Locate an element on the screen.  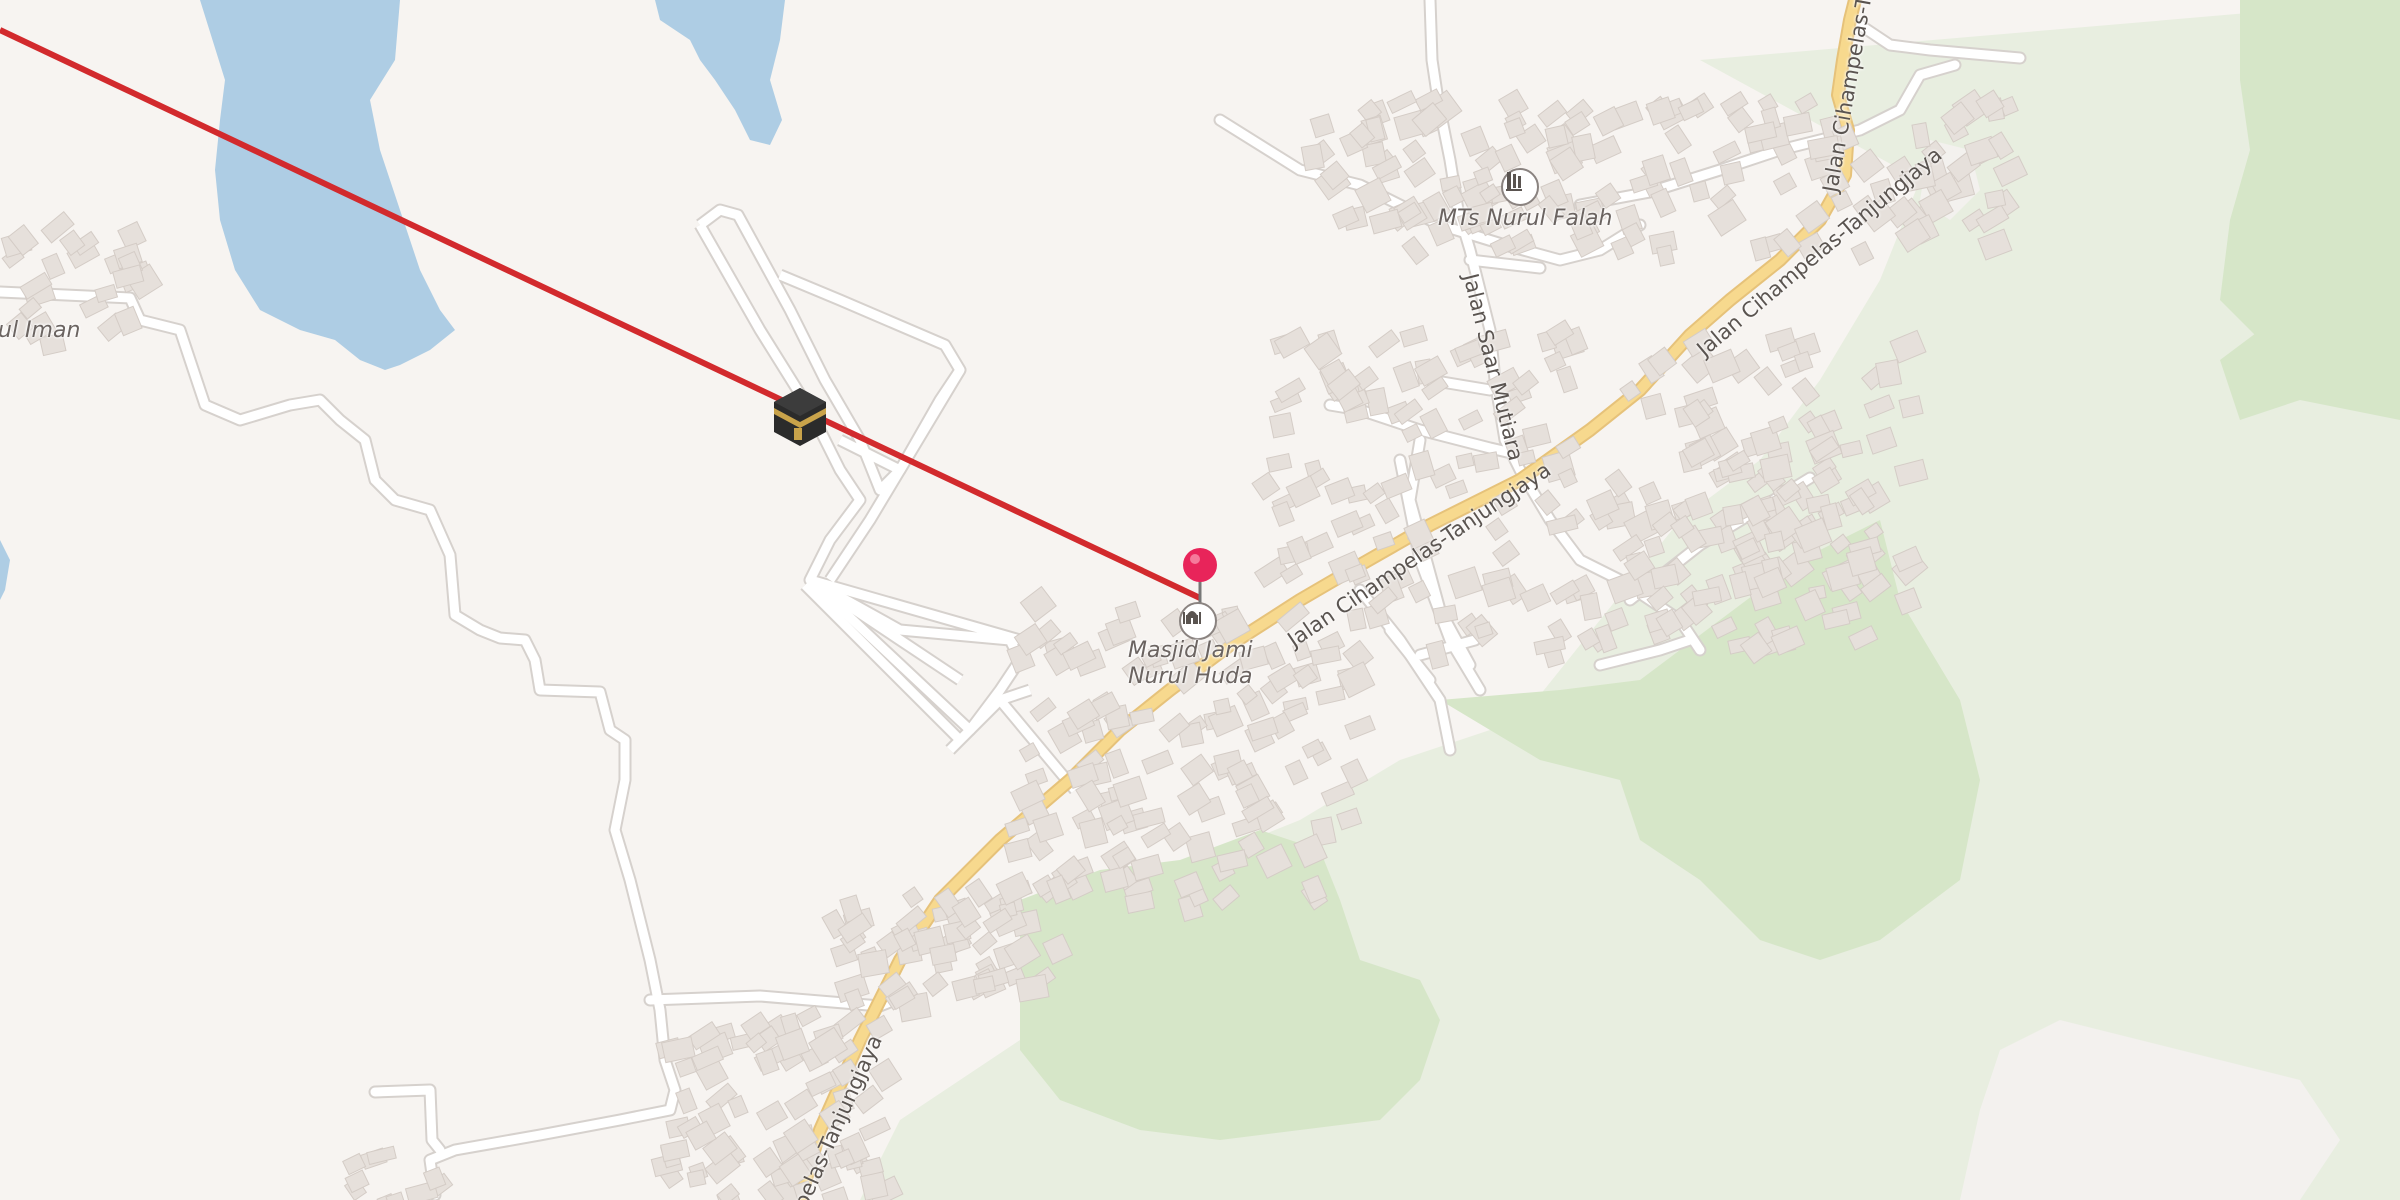
poi-label-iman: ul Iman is located at coordinates (40, 330).